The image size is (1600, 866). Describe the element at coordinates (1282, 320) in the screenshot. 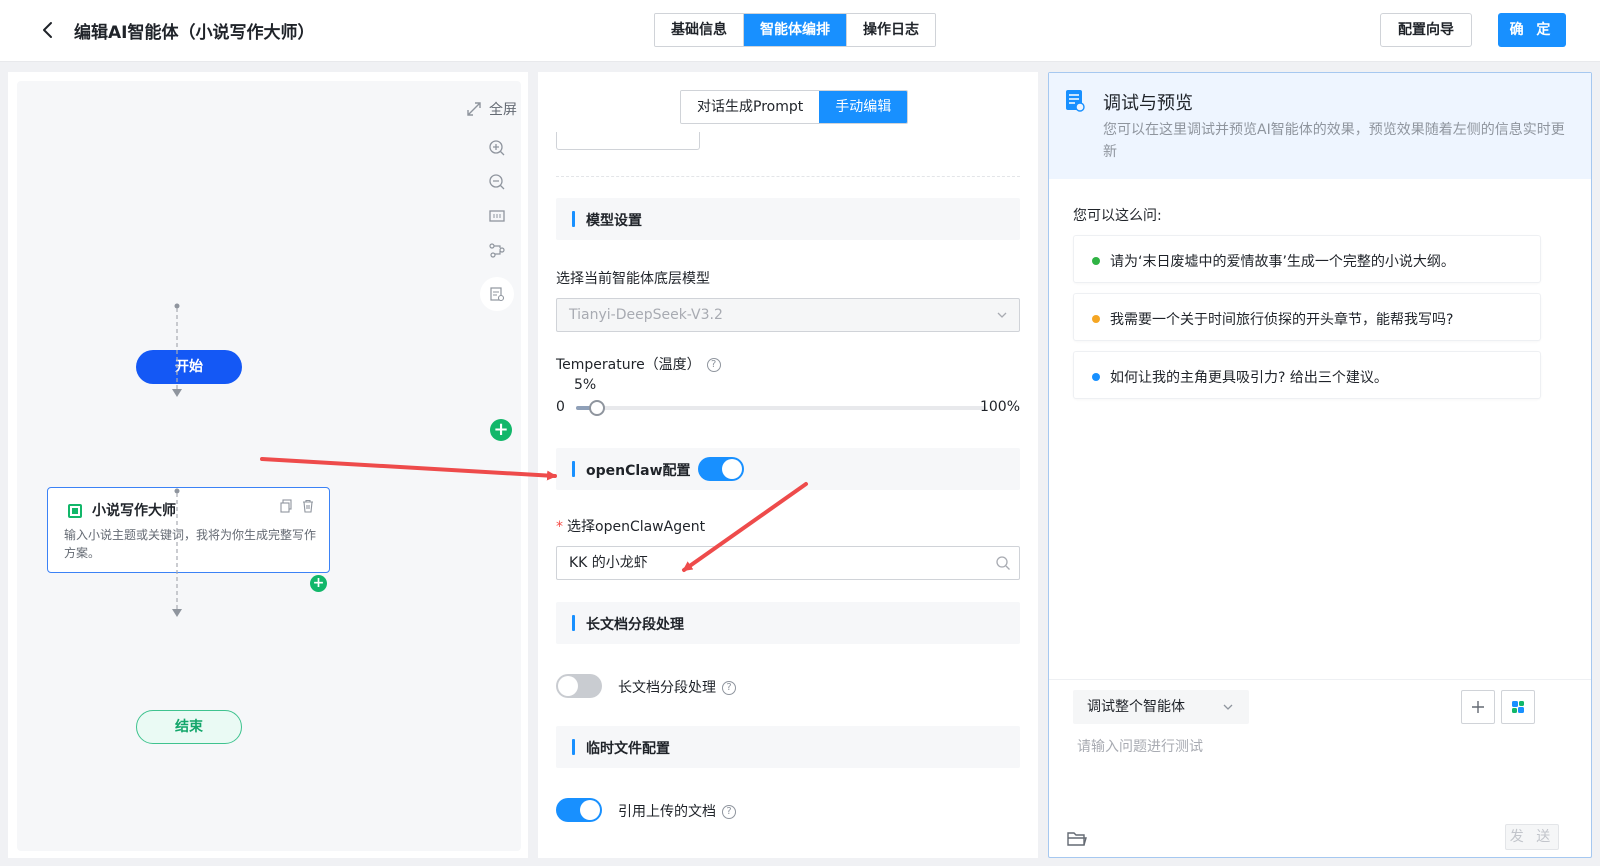

I see `suggestion-text: 我需要一个关于时间旅行侦探的开头章节，能帮我写吗?` at that location.